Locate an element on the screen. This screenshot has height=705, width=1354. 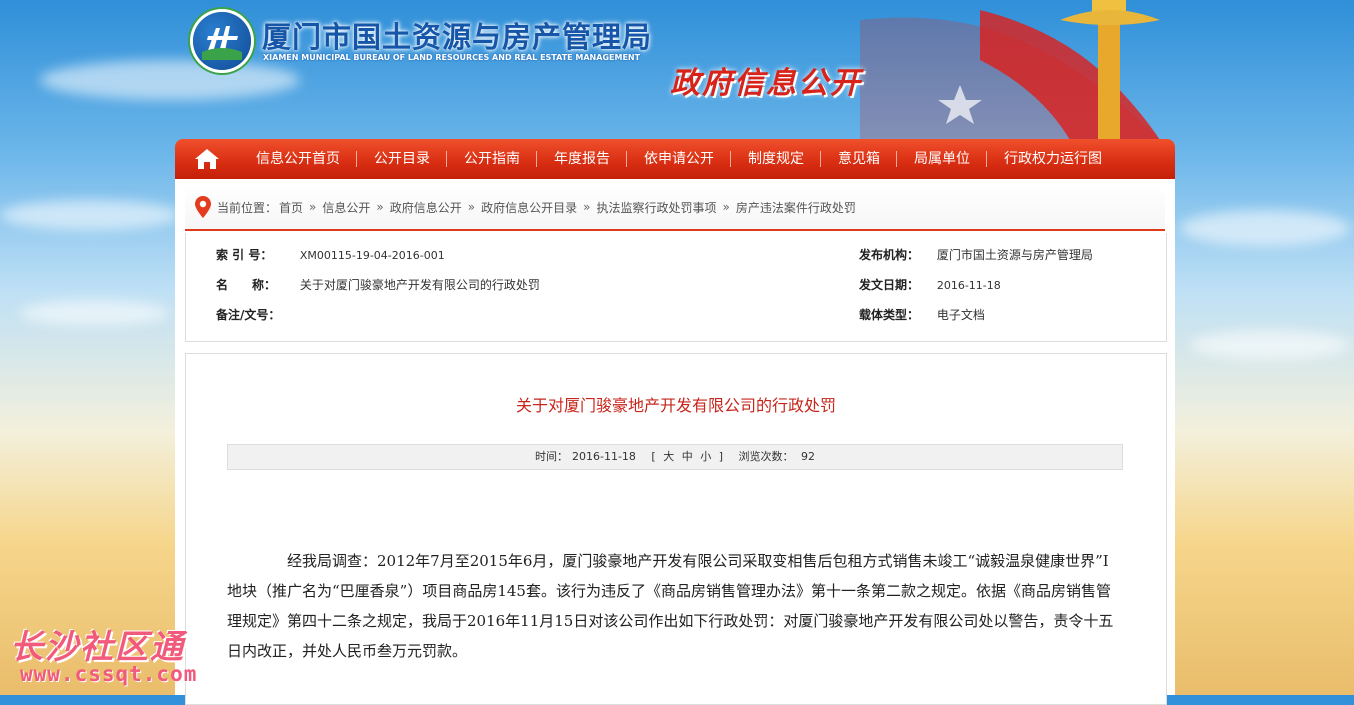
nav-item-annual-report: 年度报告 is located at coordinates (582, 159).